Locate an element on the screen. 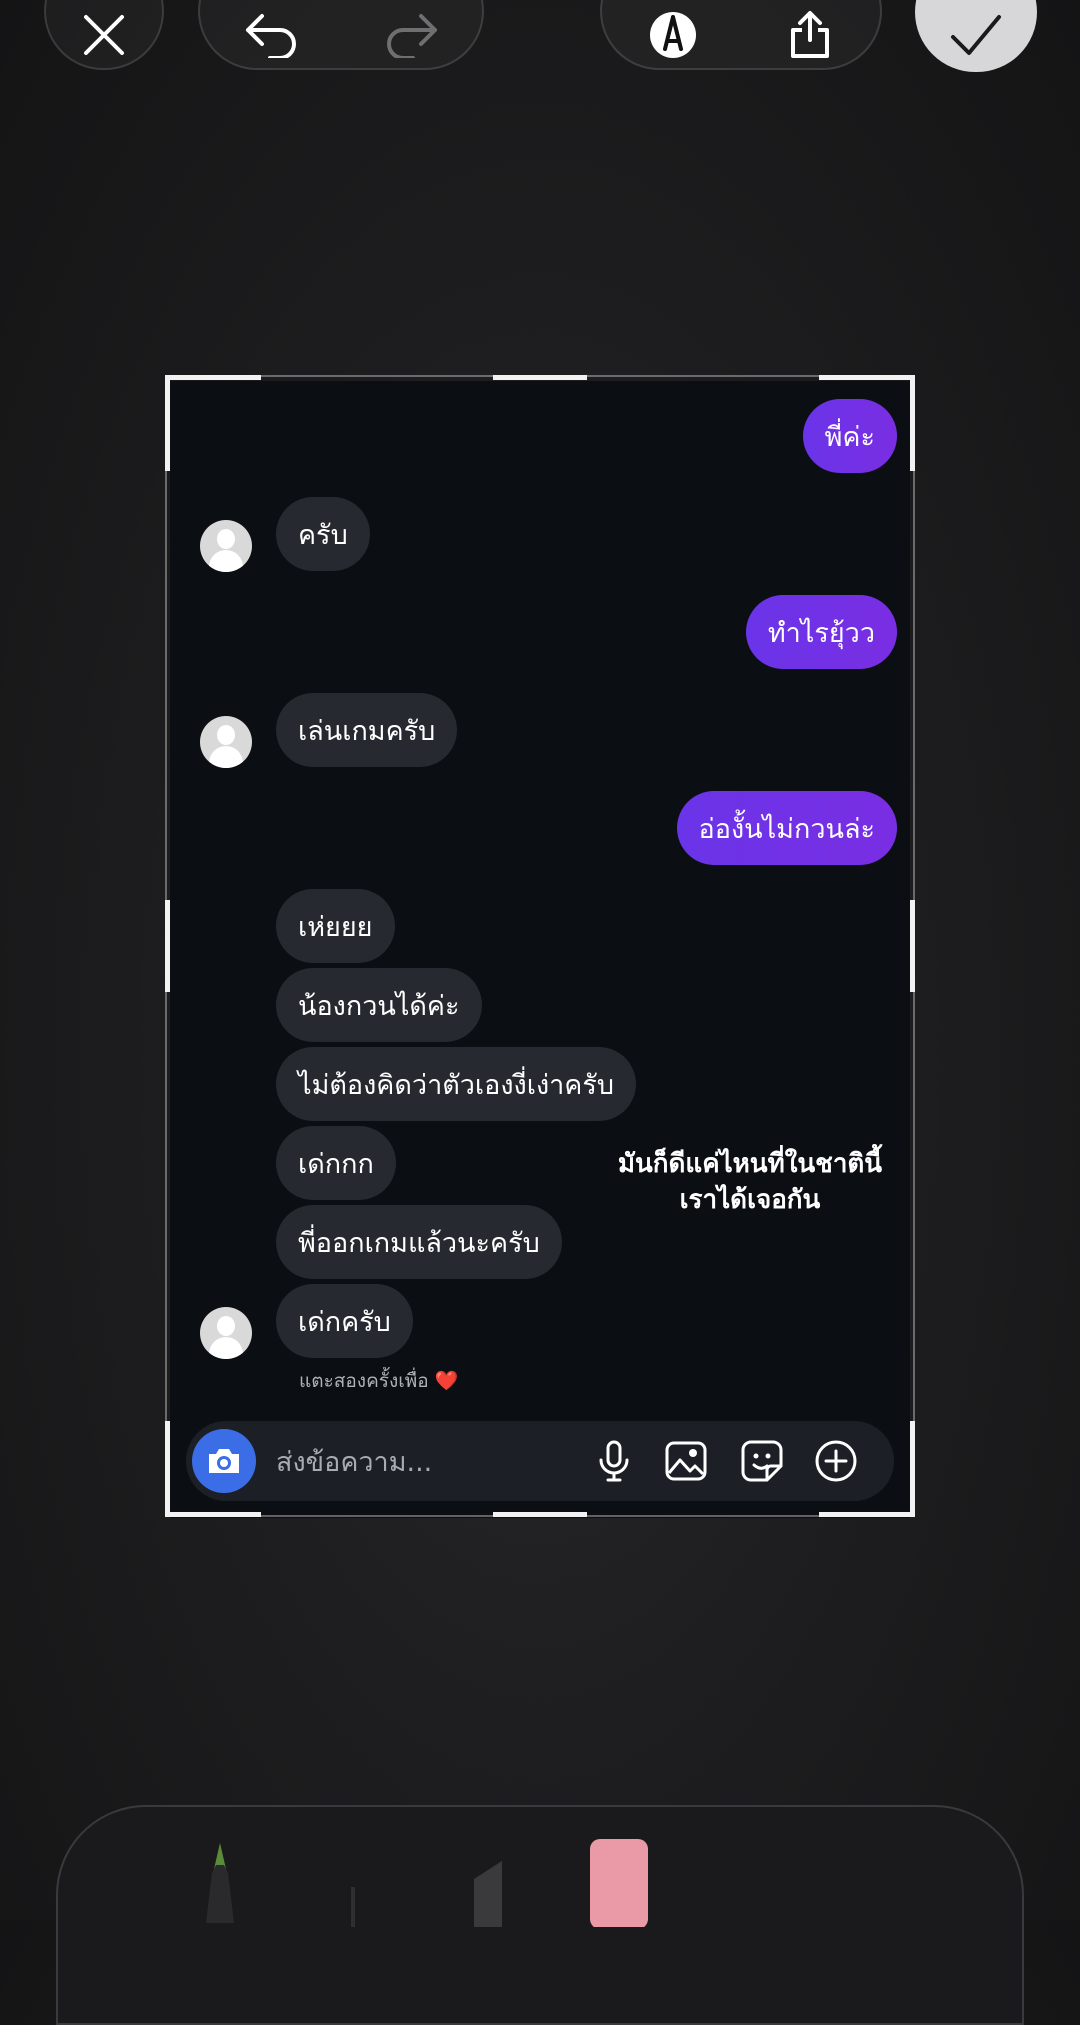  overlay-caption-line: เราได้เจอกัน is located at coordinates (750, 1200).